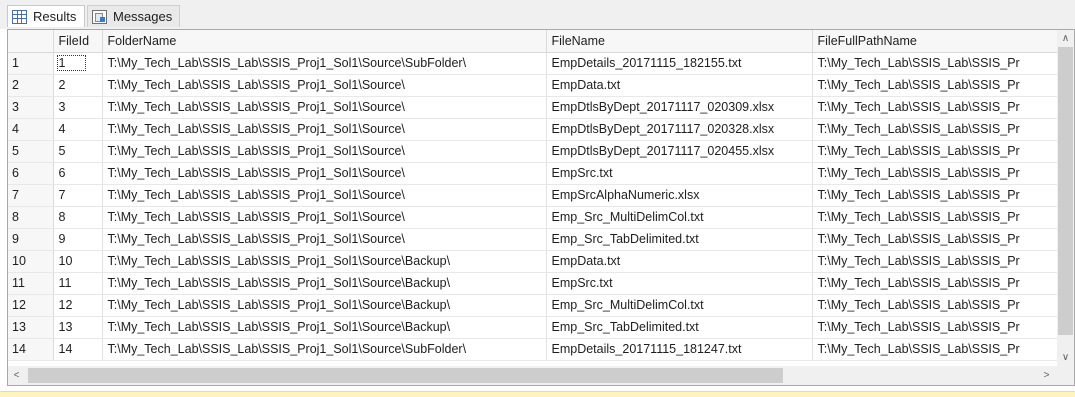  Describe the element at coordinates (31, 107) in the screenshot. I see `row-number-cell: 3` at that location.